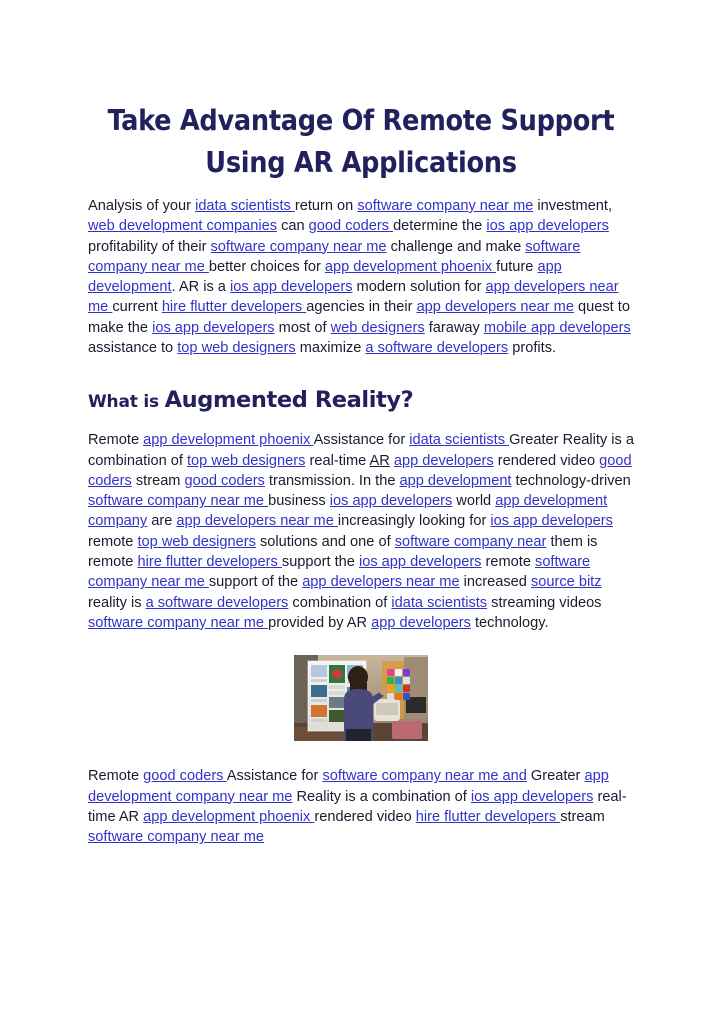 The image size is (720, 1018). What do you see at coordinates (471, 542) in the screenshot?
I see `keyword-link: software company near` at bounding box center [471, 542].